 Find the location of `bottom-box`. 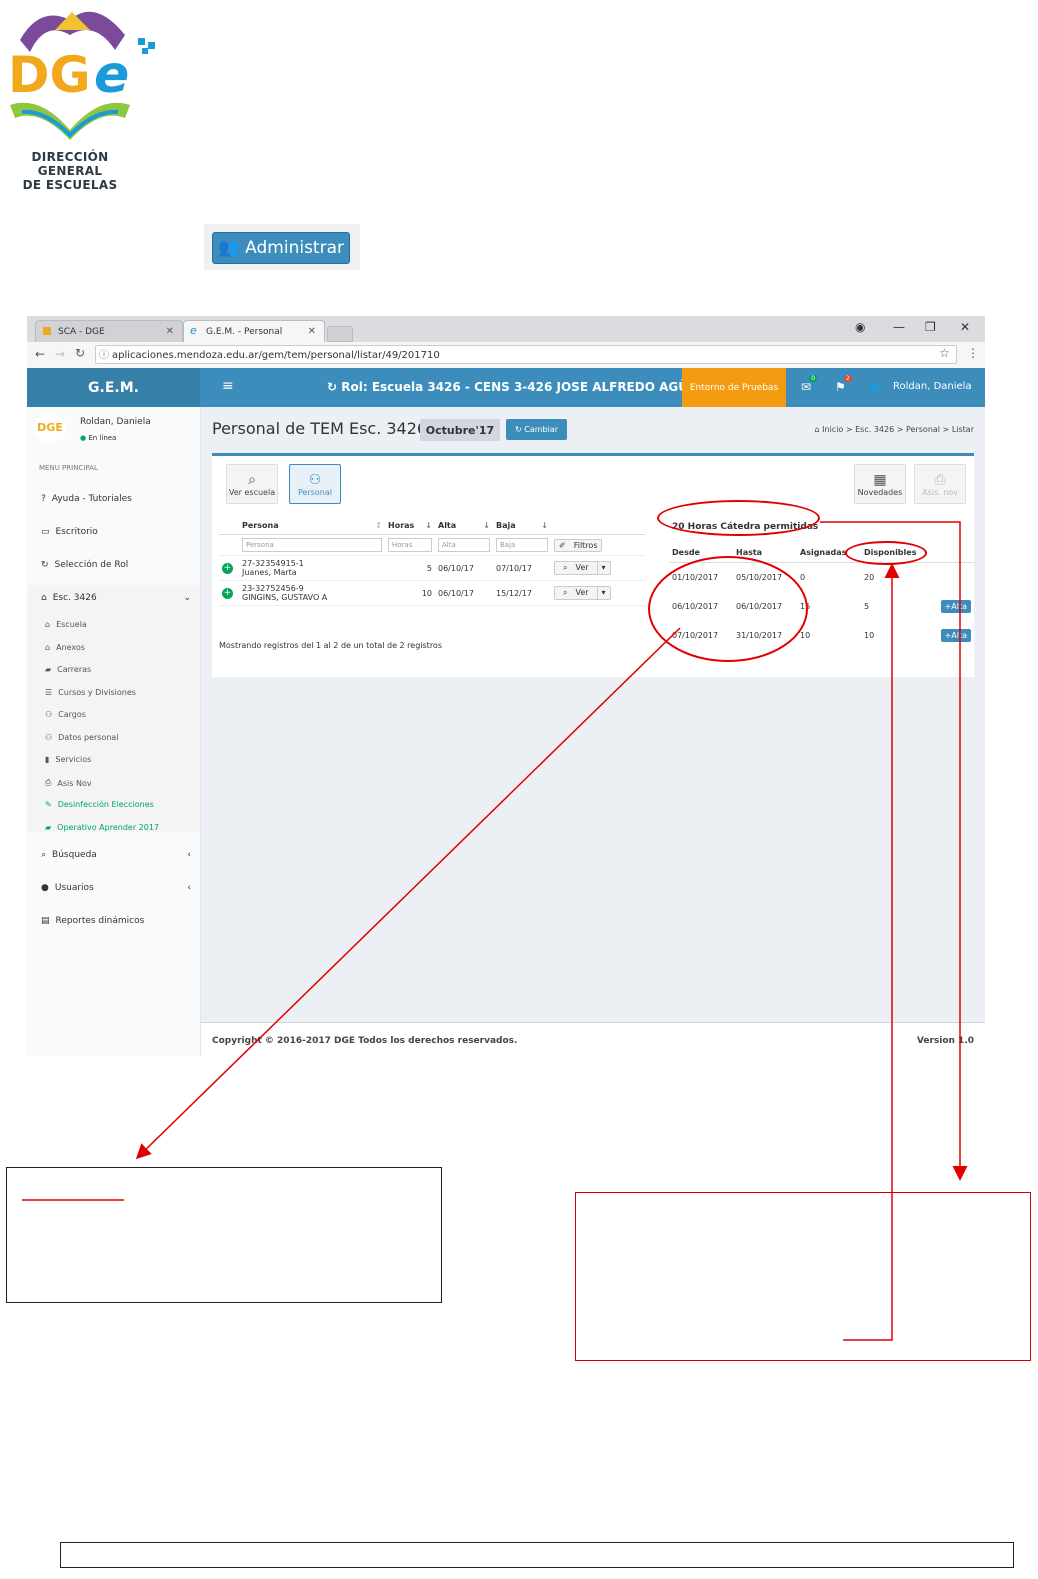

bottom-box is located at coordinates (537, 1555).